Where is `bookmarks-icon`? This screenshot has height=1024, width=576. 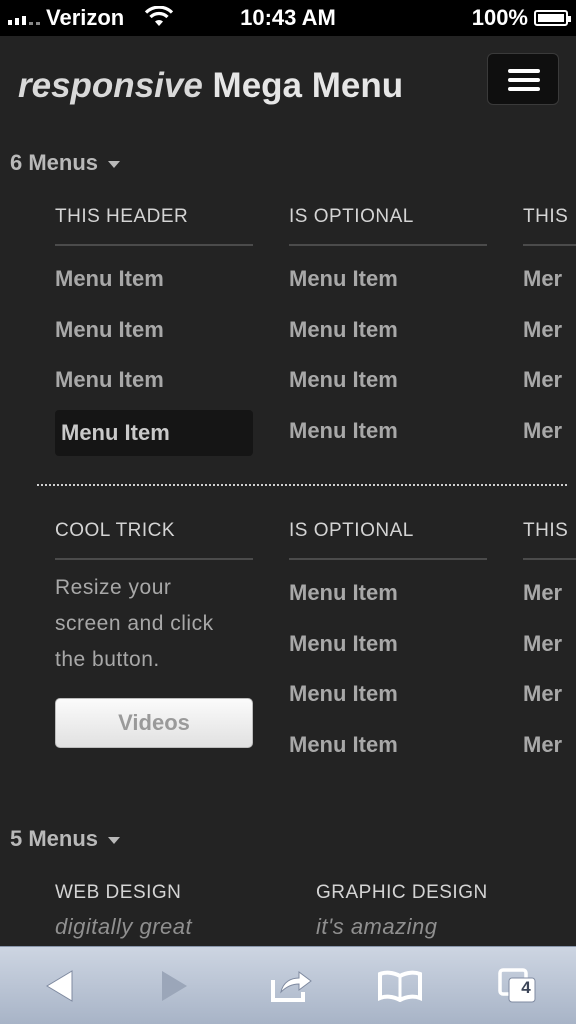 bookmarks-icon is located at coordinates (400, 986).